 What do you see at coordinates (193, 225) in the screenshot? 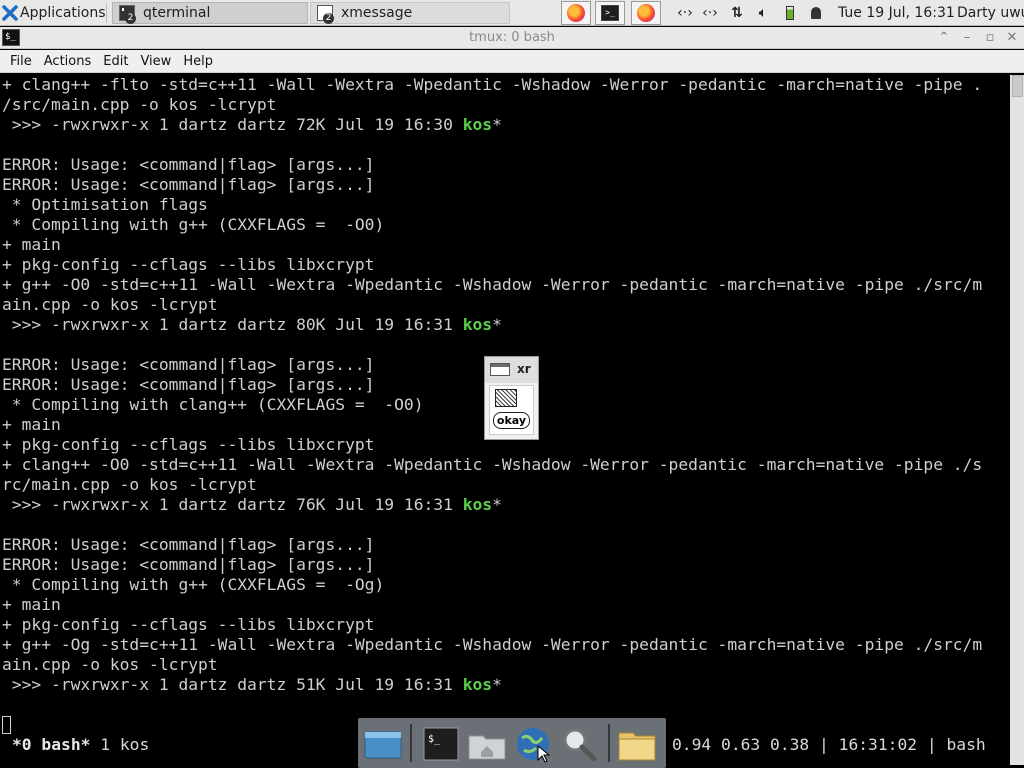
I see `terminal-line: * Compiling with g++ (CXXFLAGS = -O0)` at bounding box center [193, 225].